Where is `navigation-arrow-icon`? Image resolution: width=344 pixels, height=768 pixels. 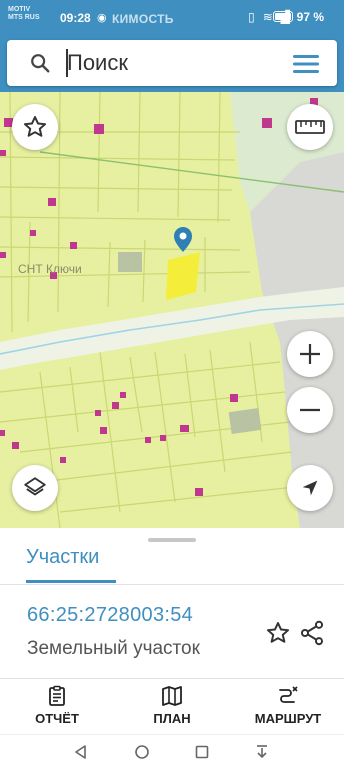 navigation-arrow-icon is located at coordinates (310, 488).